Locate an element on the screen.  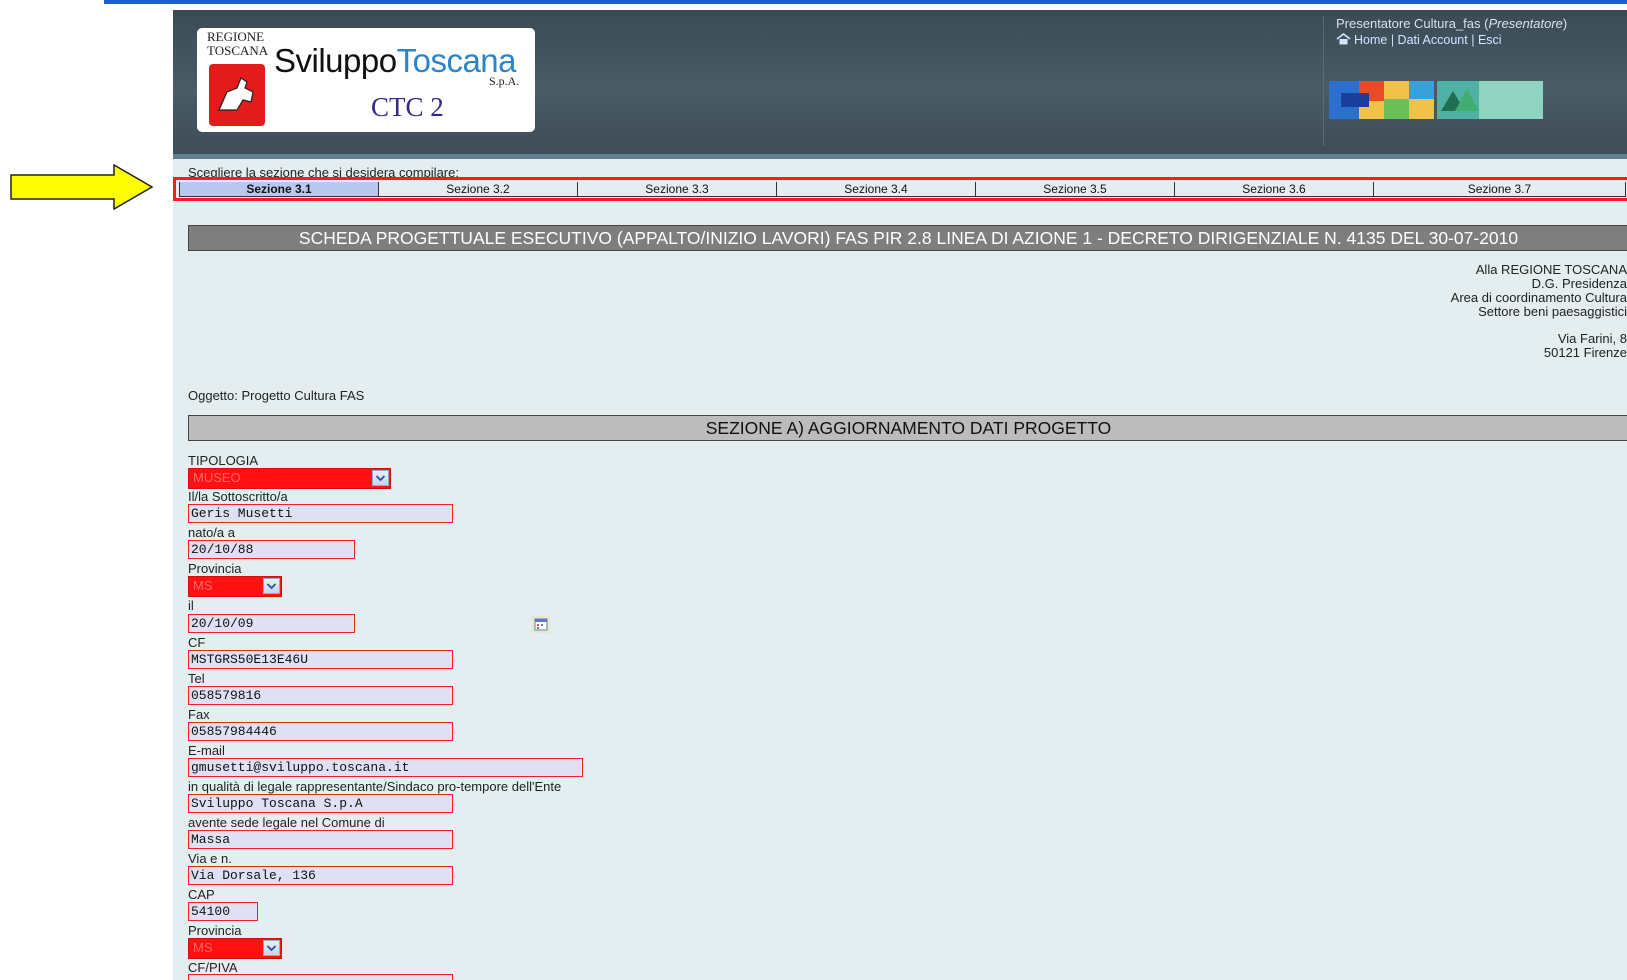
cap-input: 54100 is located at coordinates (223, 911).